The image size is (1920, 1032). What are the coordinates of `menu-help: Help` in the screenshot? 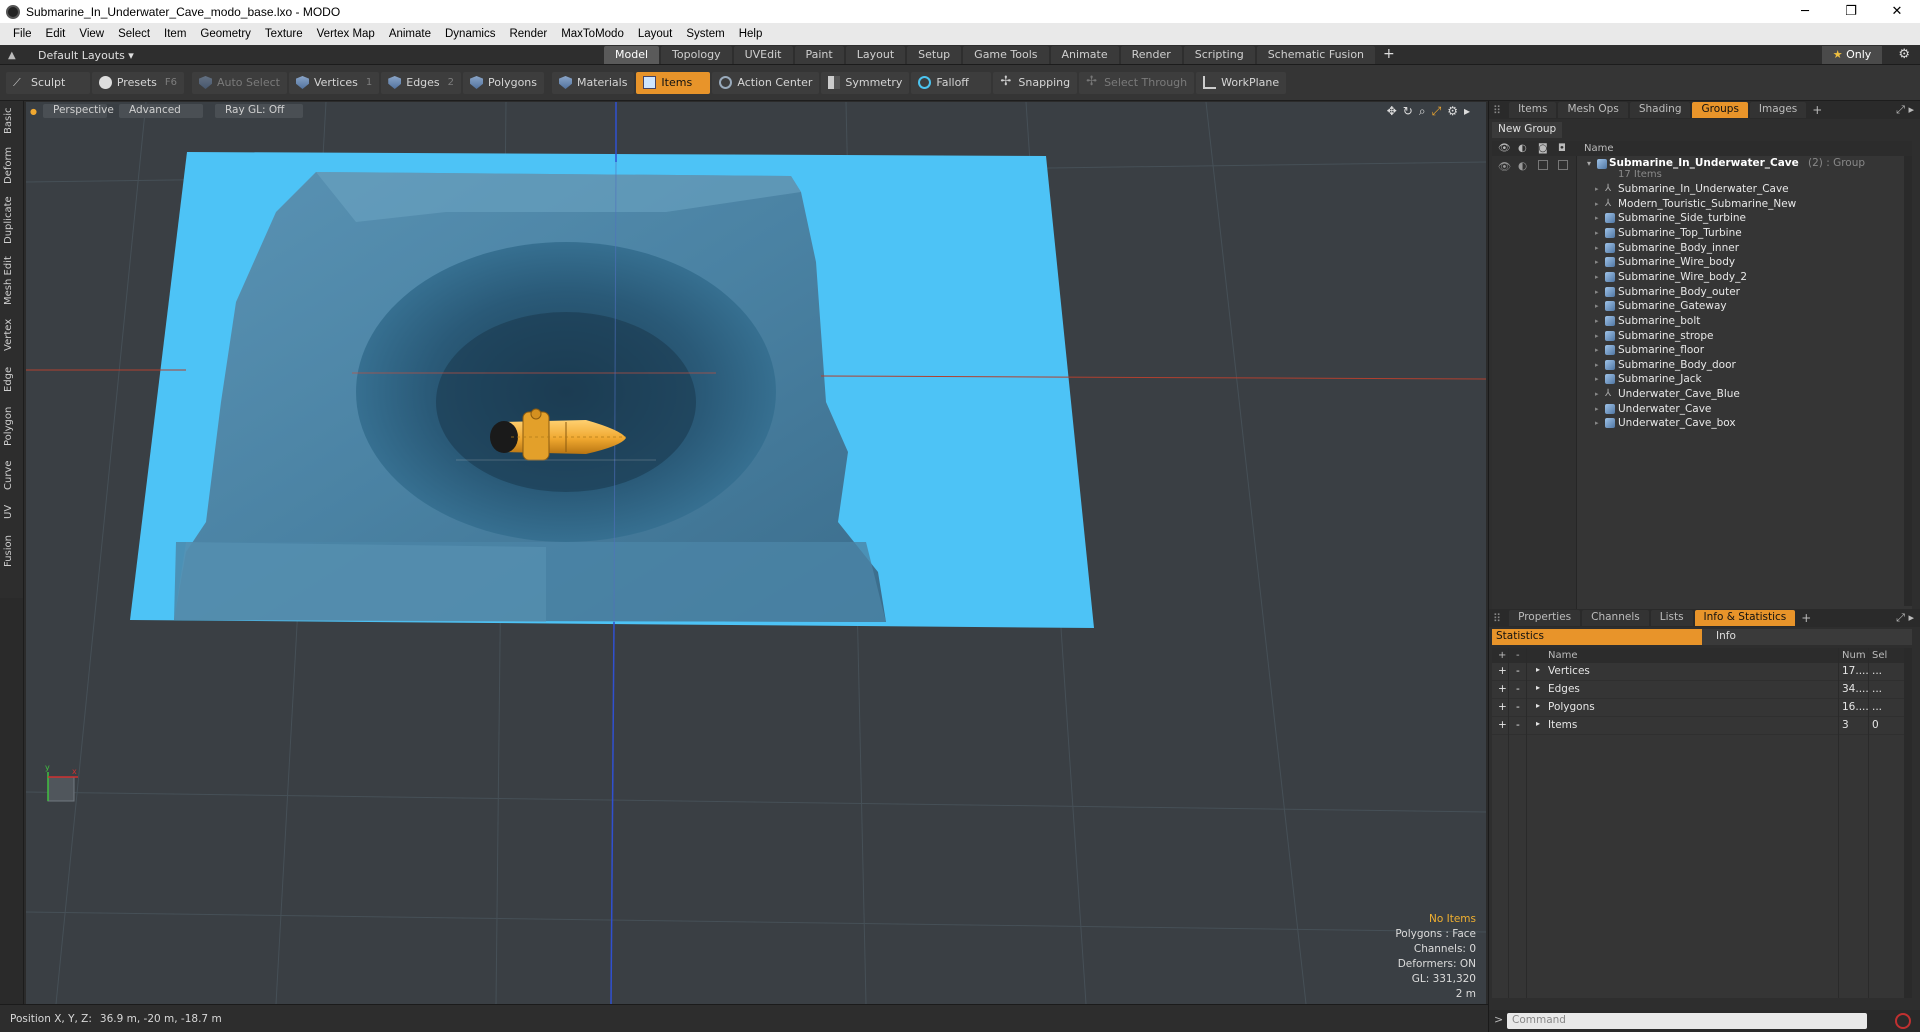 It's located at (751, 34).